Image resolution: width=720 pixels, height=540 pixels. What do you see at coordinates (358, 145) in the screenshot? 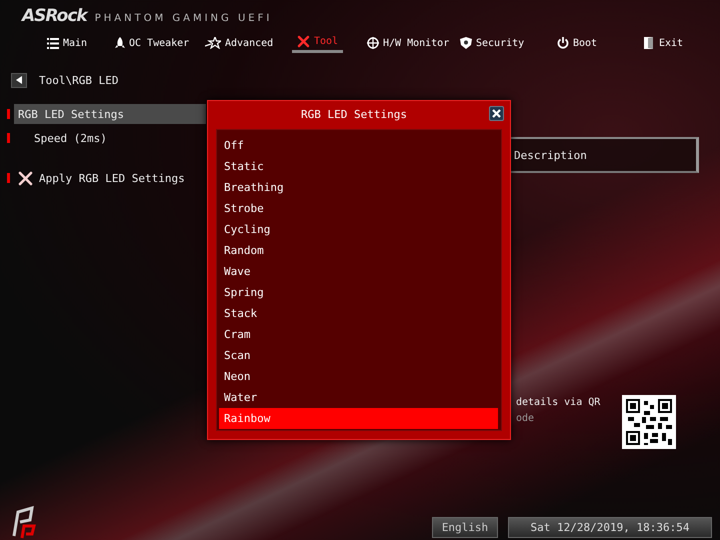
I see `option-item: Off` at bounding box center [358, 145].